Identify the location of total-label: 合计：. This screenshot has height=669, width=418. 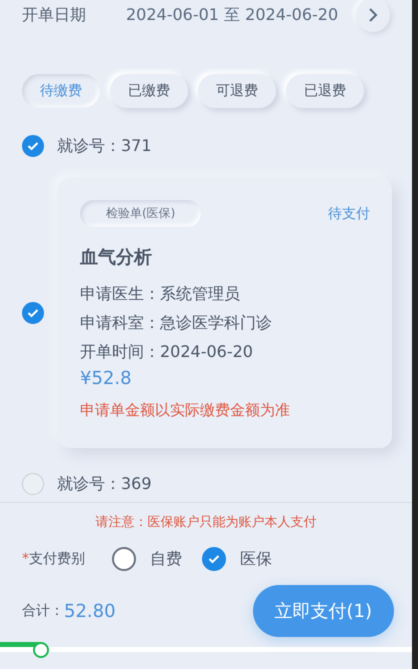
(43, 611).